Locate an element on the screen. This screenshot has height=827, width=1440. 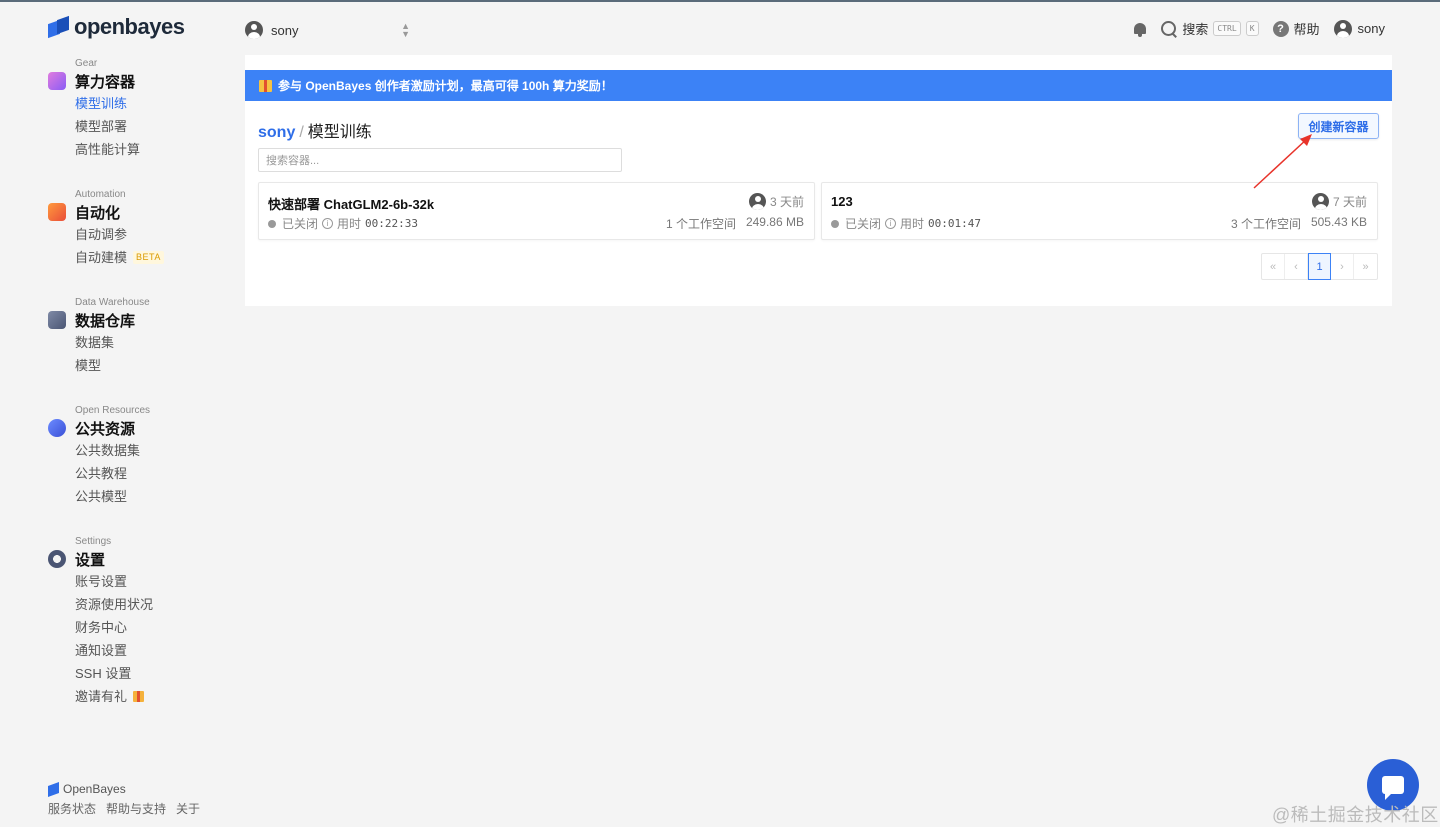
open-resources-icon is located at coordinates (57, 428).